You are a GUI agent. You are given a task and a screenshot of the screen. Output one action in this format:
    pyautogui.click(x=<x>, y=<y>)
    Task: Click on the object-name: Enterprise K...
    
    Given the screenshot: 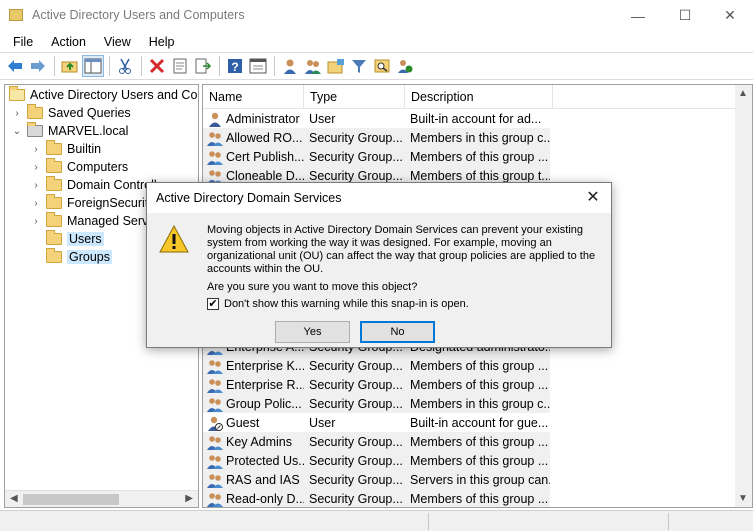 What is the action you would take?
    pyautogui.click(x=265, y=365)
    